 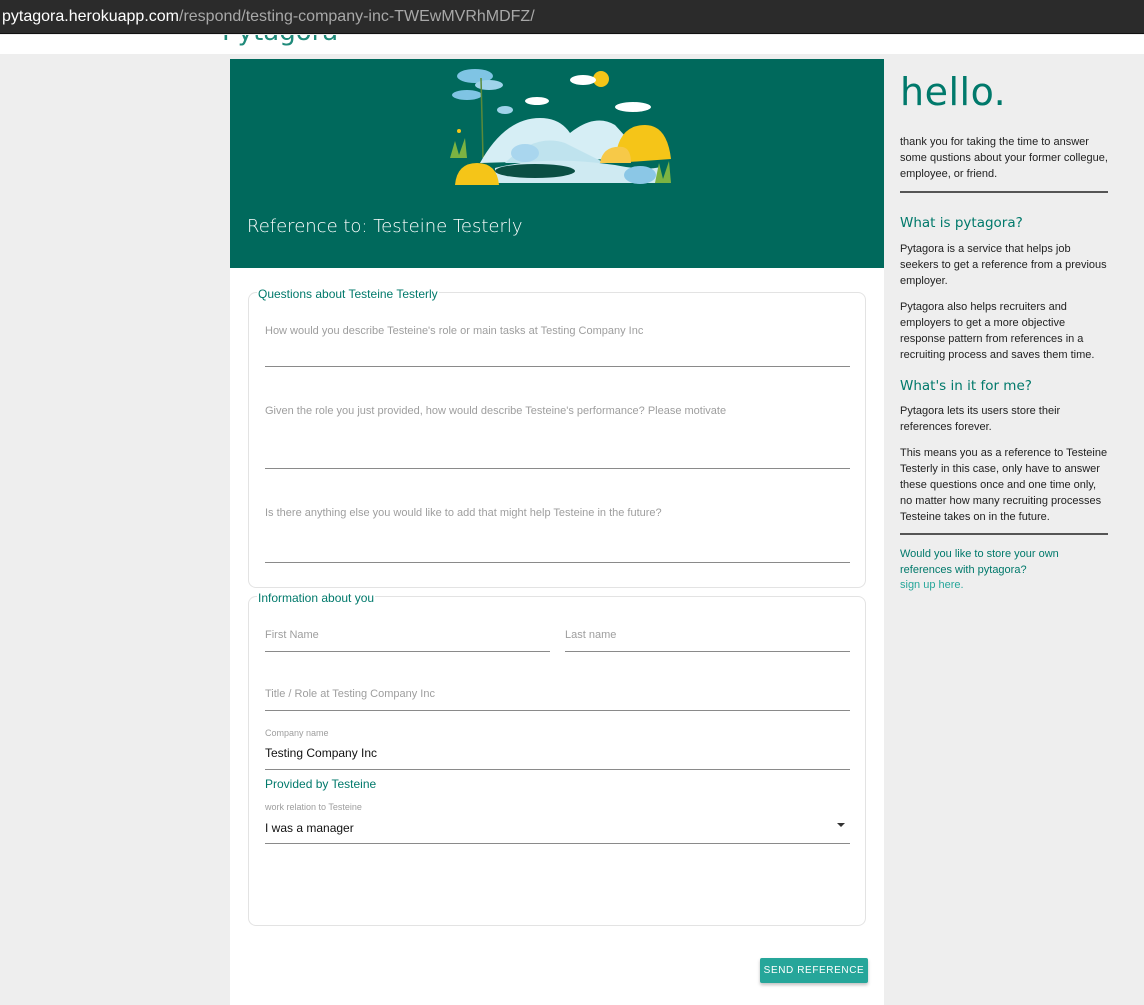 I want to click on brand-logo-text: Pytagora, so click(x=280, y=41).